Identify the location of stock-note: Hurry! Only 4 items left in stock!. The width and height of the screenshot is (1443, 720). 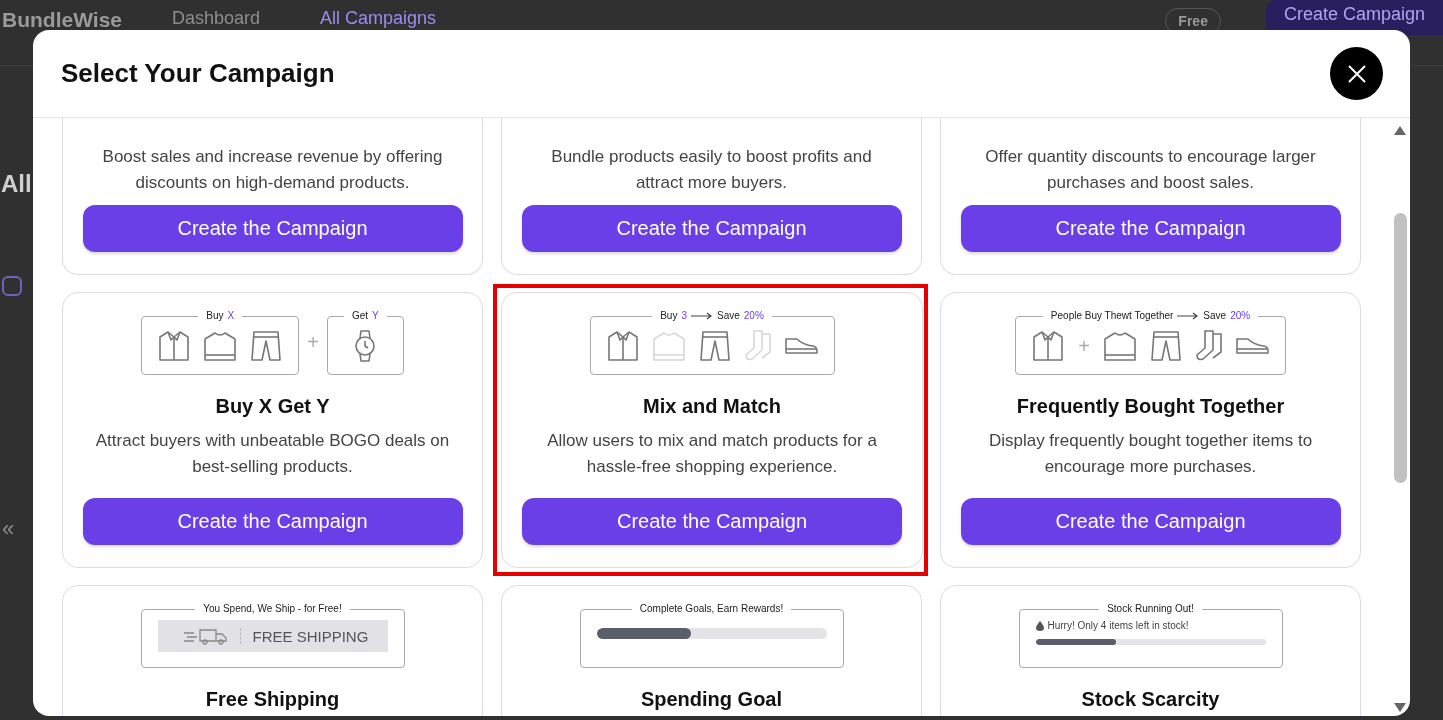
(1118, 625).